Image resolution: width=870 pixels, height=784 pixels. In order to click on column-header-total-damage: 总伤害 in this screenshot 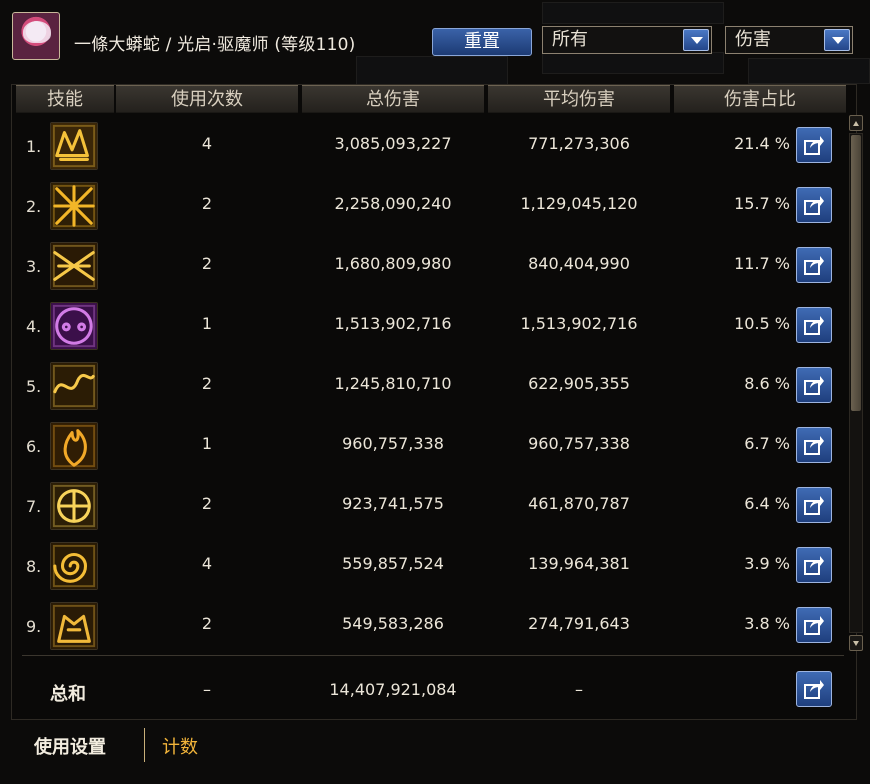, I will do `click(393, 99)`.